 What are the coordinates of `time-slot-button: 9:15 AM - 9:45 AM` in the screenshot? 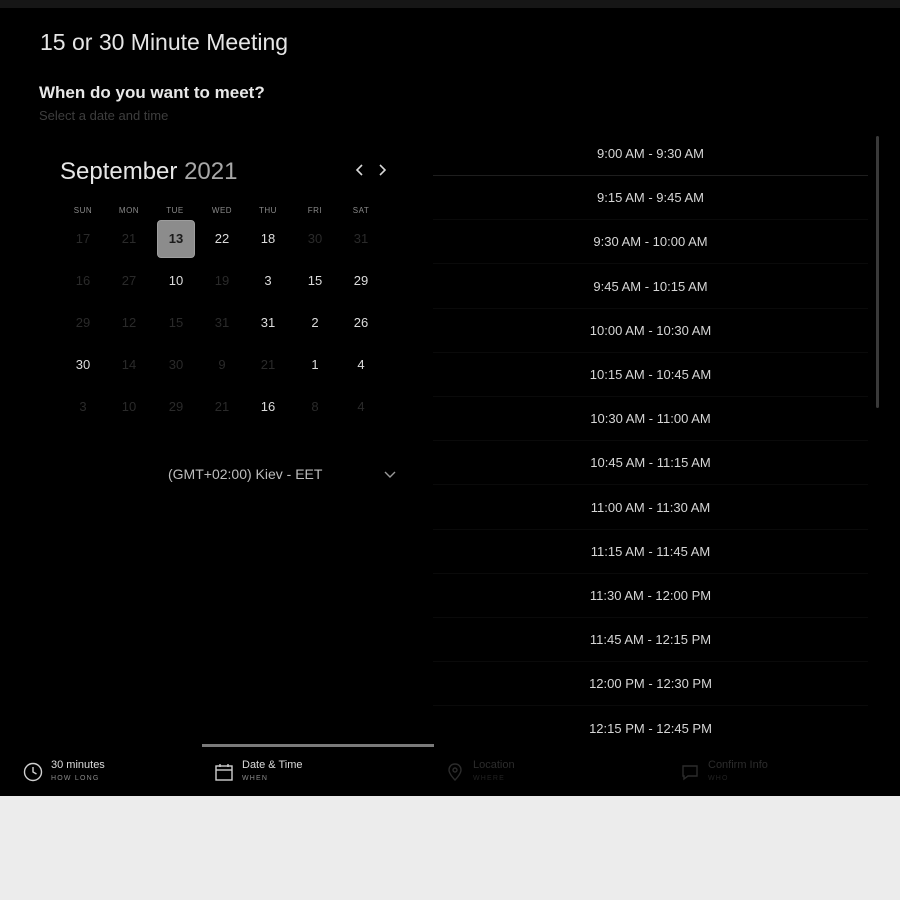 It's located at (650, 198).